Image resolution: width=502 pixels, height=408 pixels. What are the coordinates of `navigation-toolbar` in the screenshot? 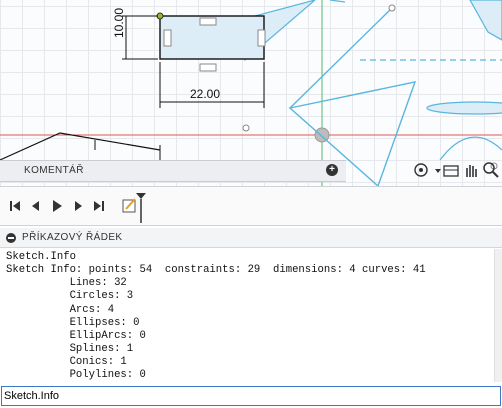 It's located at (456, 171).